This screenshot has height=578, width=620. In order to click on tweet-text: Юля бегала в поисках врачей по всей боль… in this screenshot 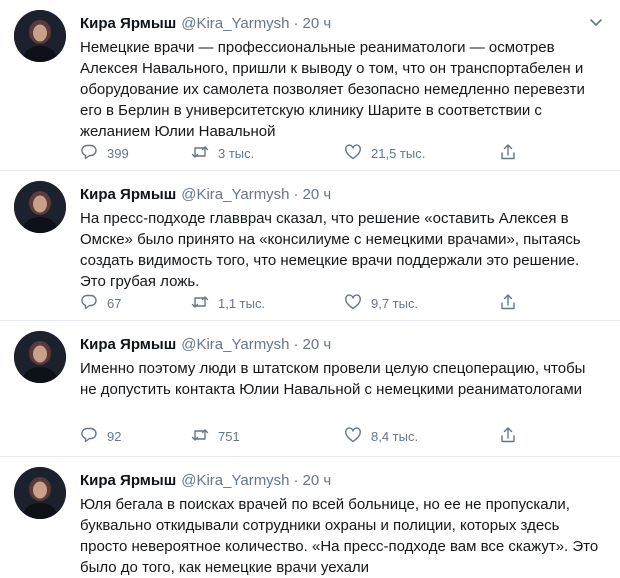, I will do `click(339, 536)`.